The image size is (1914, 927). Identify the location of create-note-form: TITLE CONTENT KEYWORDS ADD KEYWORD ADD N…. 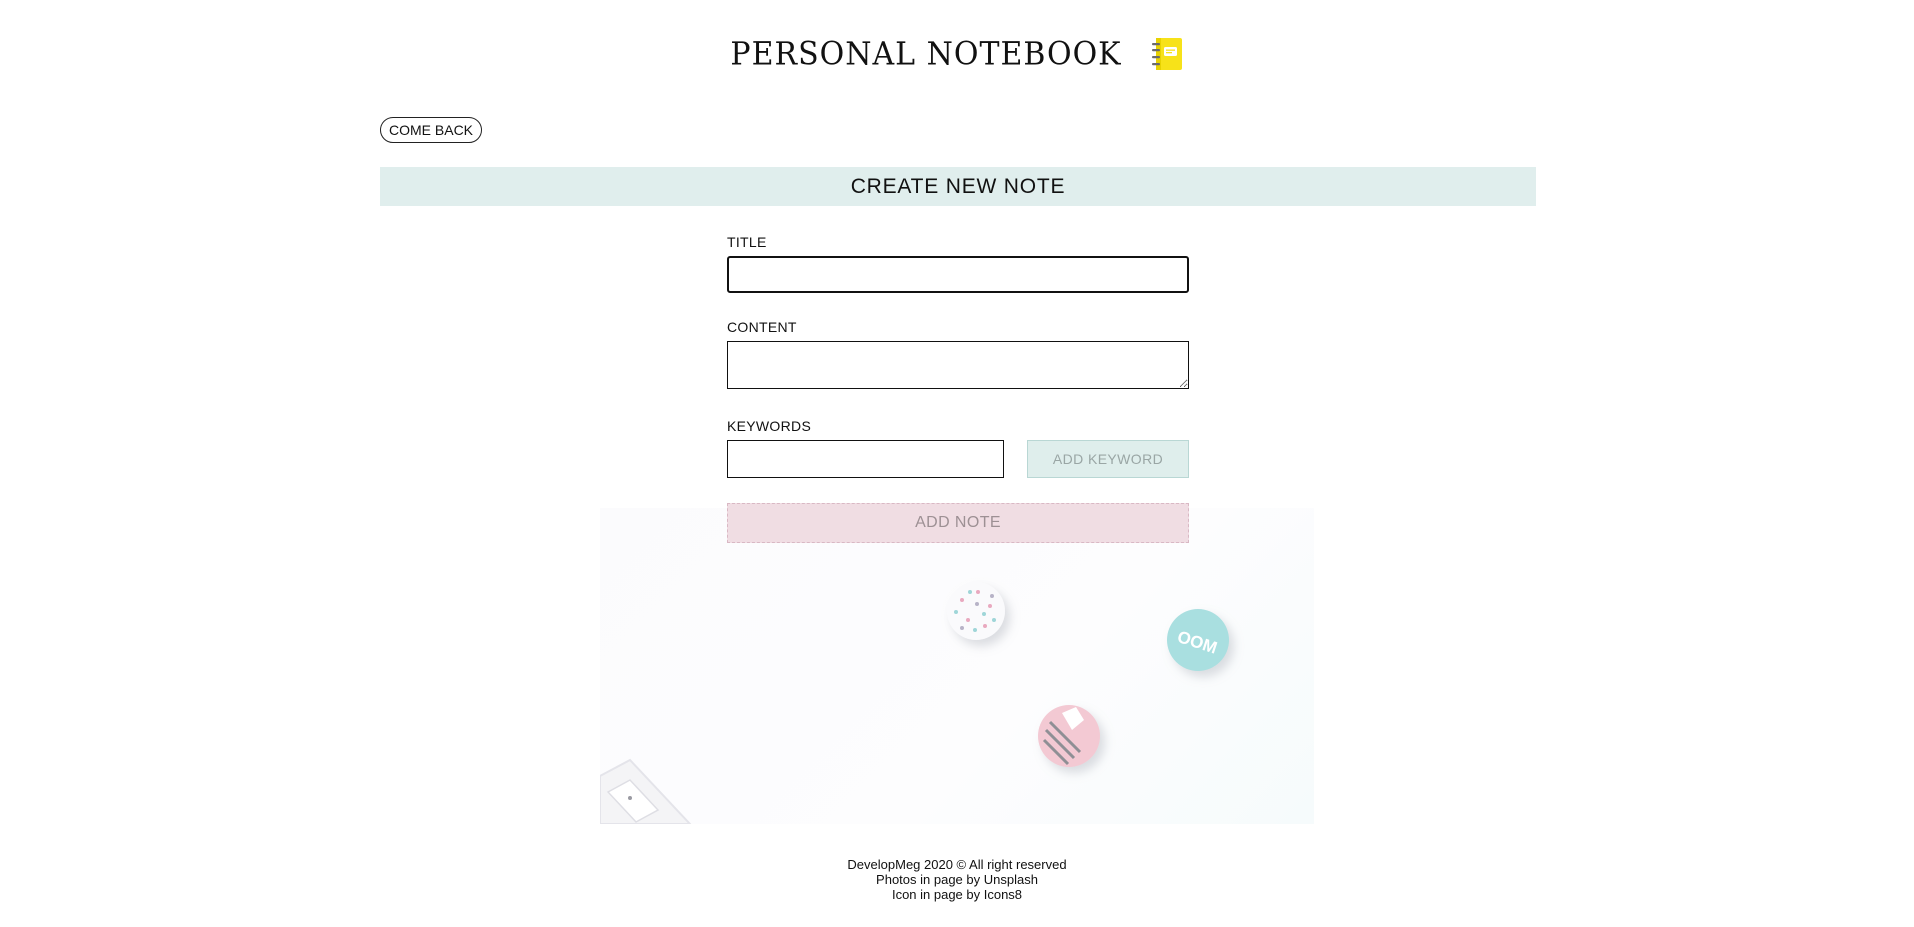
(958, 388).